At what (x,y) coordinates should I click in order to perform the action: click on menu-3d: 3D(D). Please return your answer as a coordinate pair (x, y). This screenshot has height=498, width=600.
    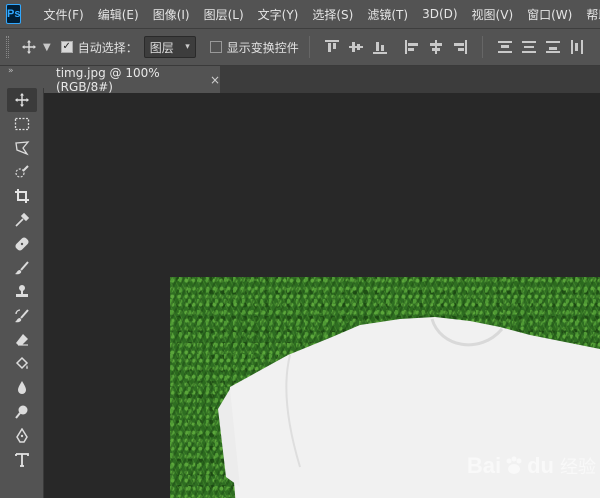
    Looking at the image, I should click on (439, 14).